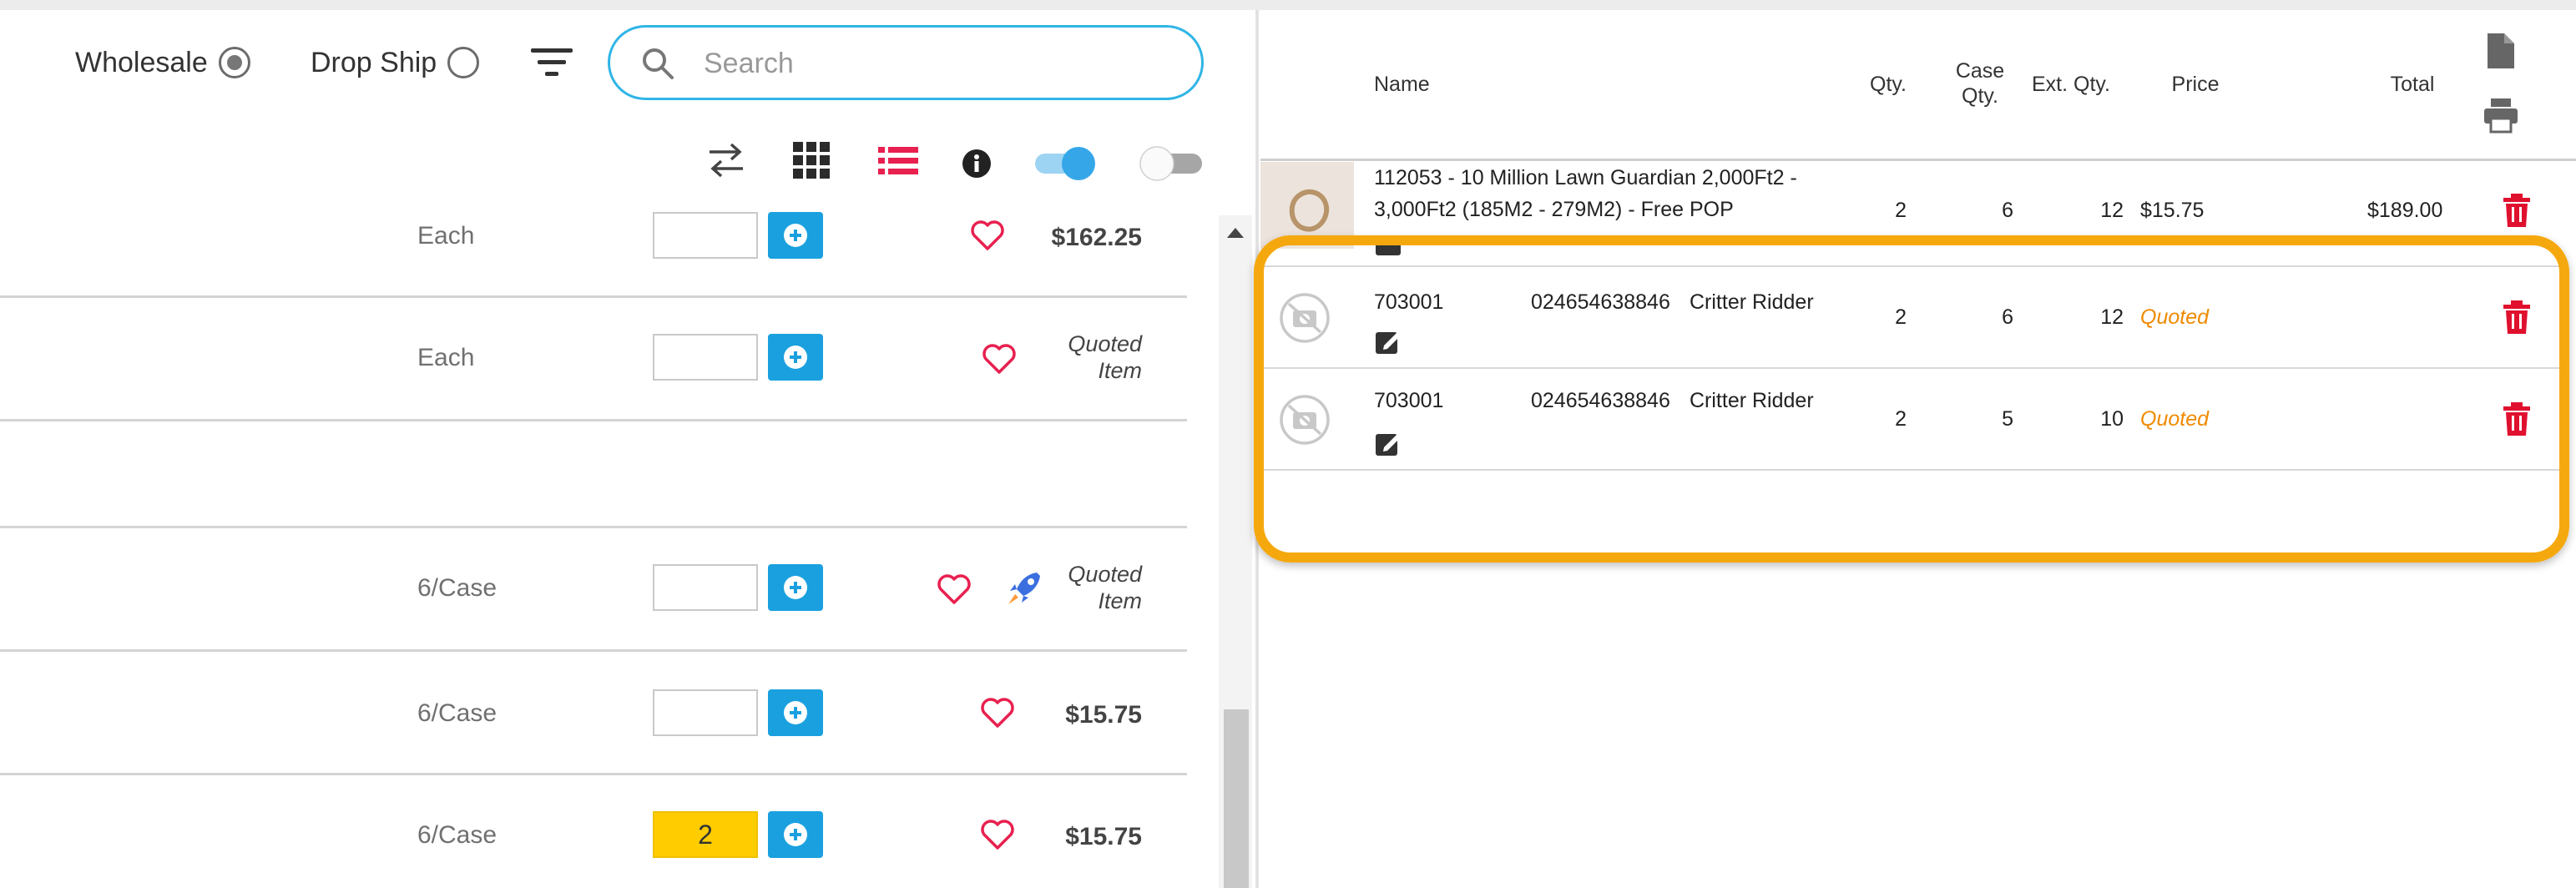 Image resolution: width=2576 pixels, height=888 pixels. I want to click on price-label: $162.25, so click(1096, 237).